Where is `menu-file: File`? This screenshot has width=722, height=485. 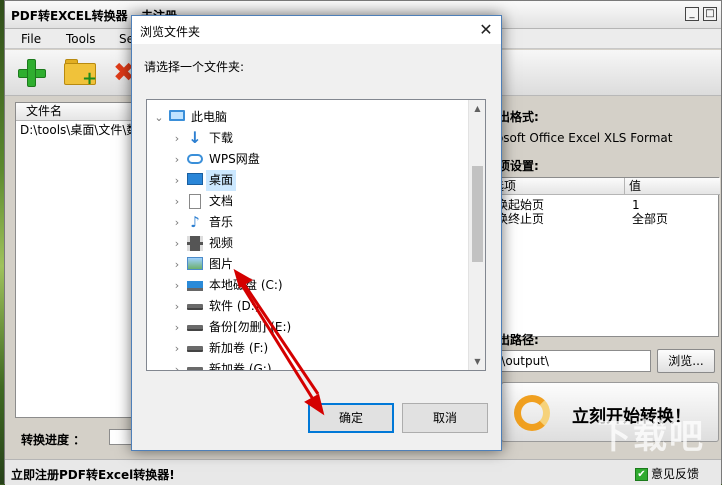
menu-file: File is located at coordinates (31, 39).